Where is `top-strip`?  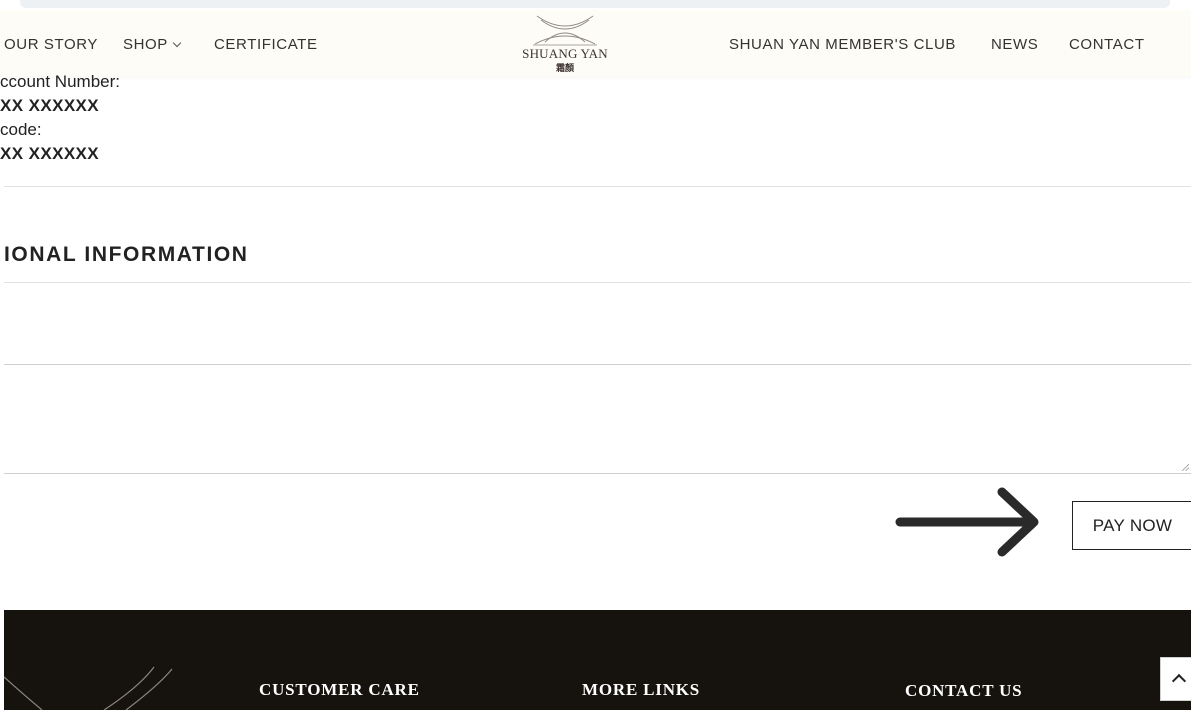 top-strip is located at coordinates (595, 5).